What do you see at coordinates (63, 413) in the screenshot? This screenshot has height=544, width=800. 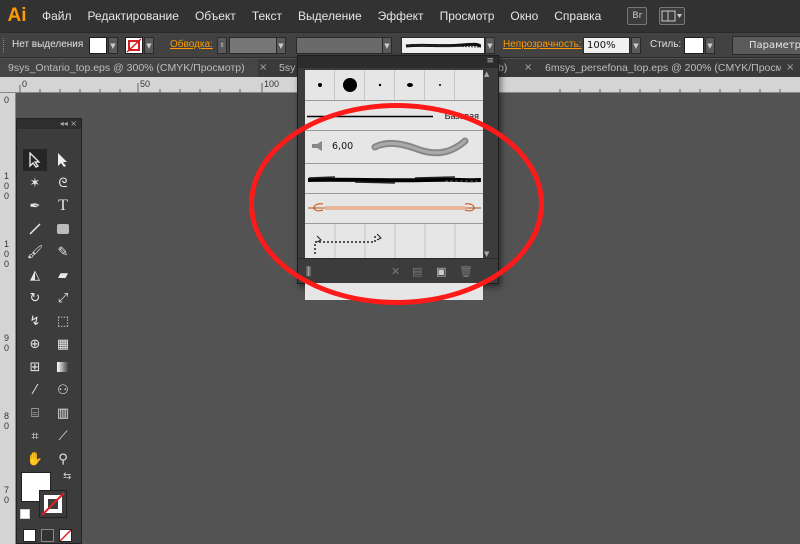 I see `column-graph-tool-icon: ▥` at bounding box center [63, 413].